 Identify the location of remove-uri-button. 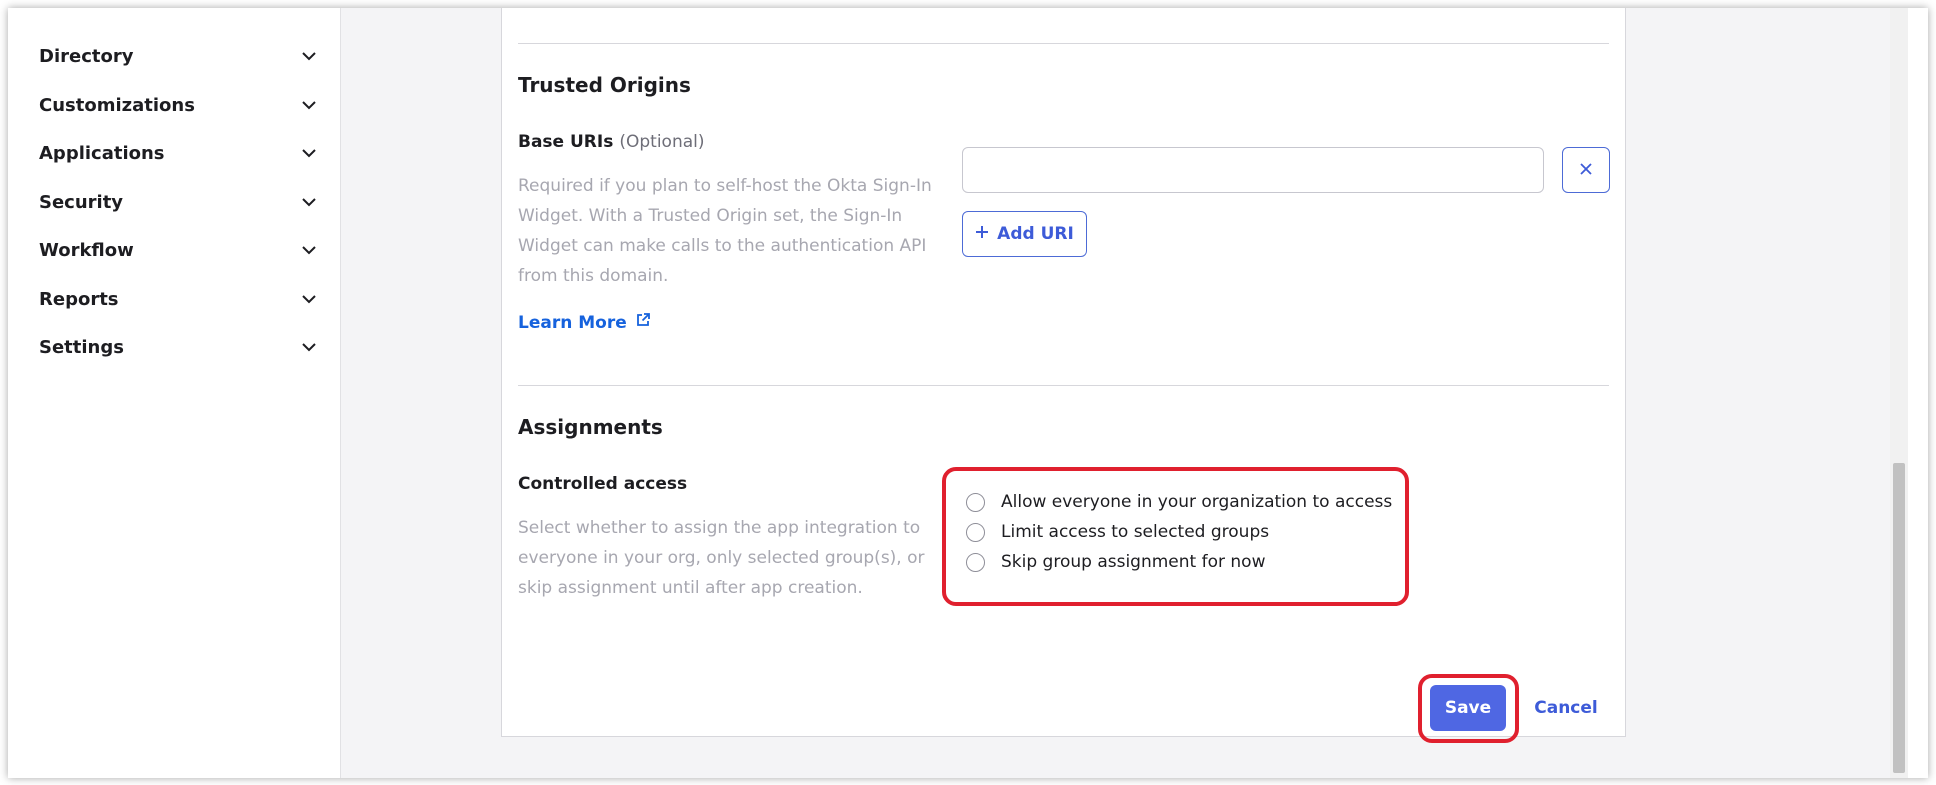
(1586, 170).